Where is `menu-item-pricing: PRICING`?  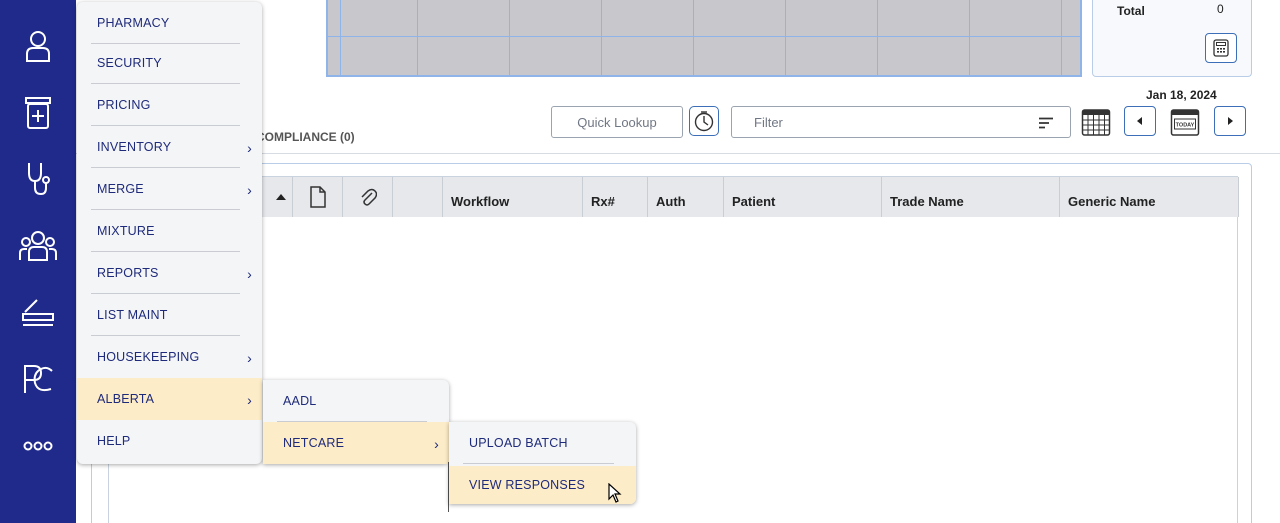
menu-item-pricing: PRICING is located at coordinates (169, 105).